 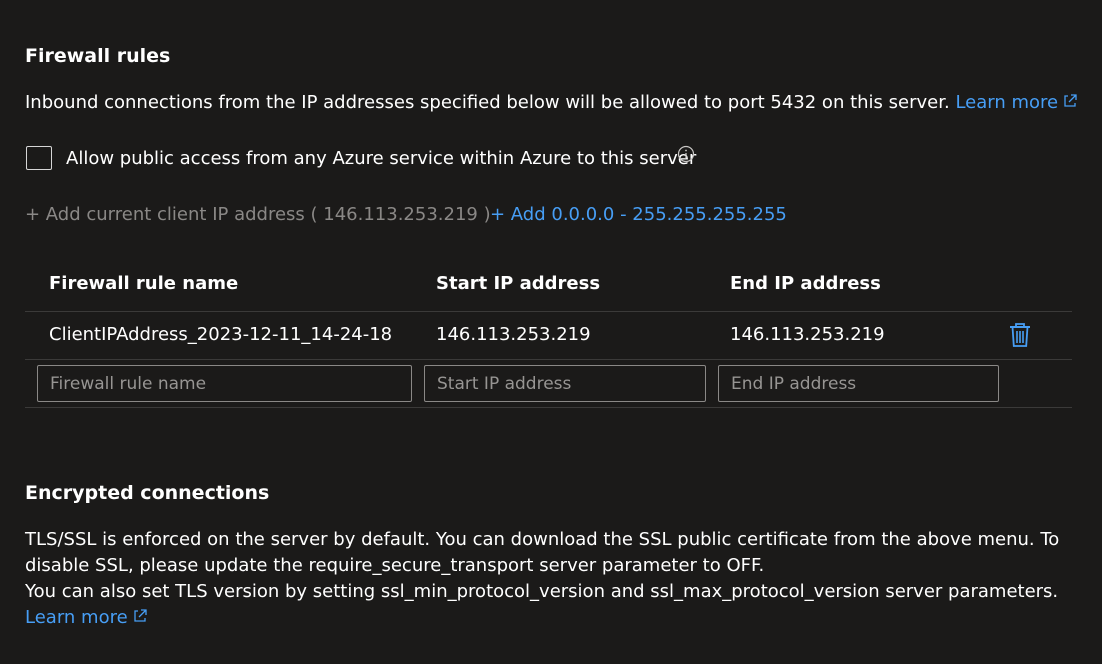 I want to click on info-icon, so click(x=686, y=154).